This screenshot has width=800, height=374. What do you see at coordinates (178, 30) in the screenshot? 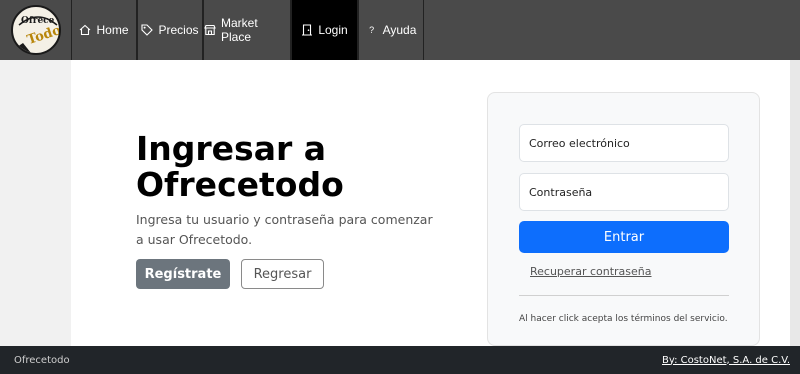
I see `nav-precios-label: Precios` at bounding box center [178, 30].